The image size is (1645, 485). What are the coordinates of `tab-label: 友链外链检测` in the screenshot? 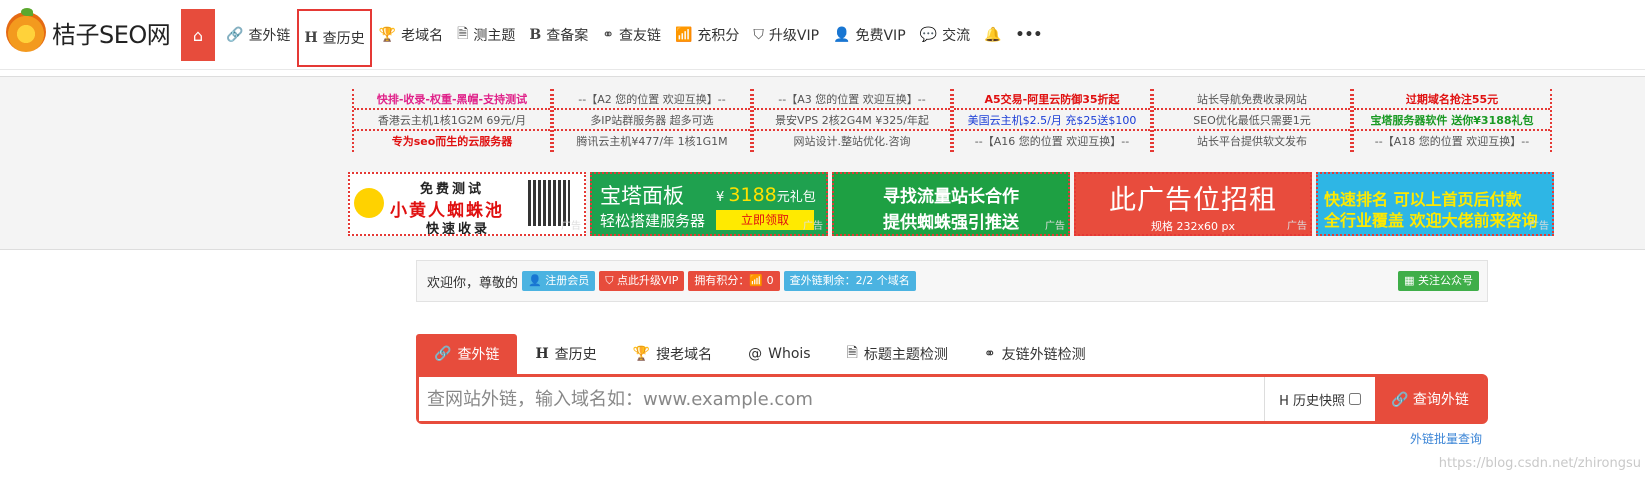 It's located at (1043, 355).